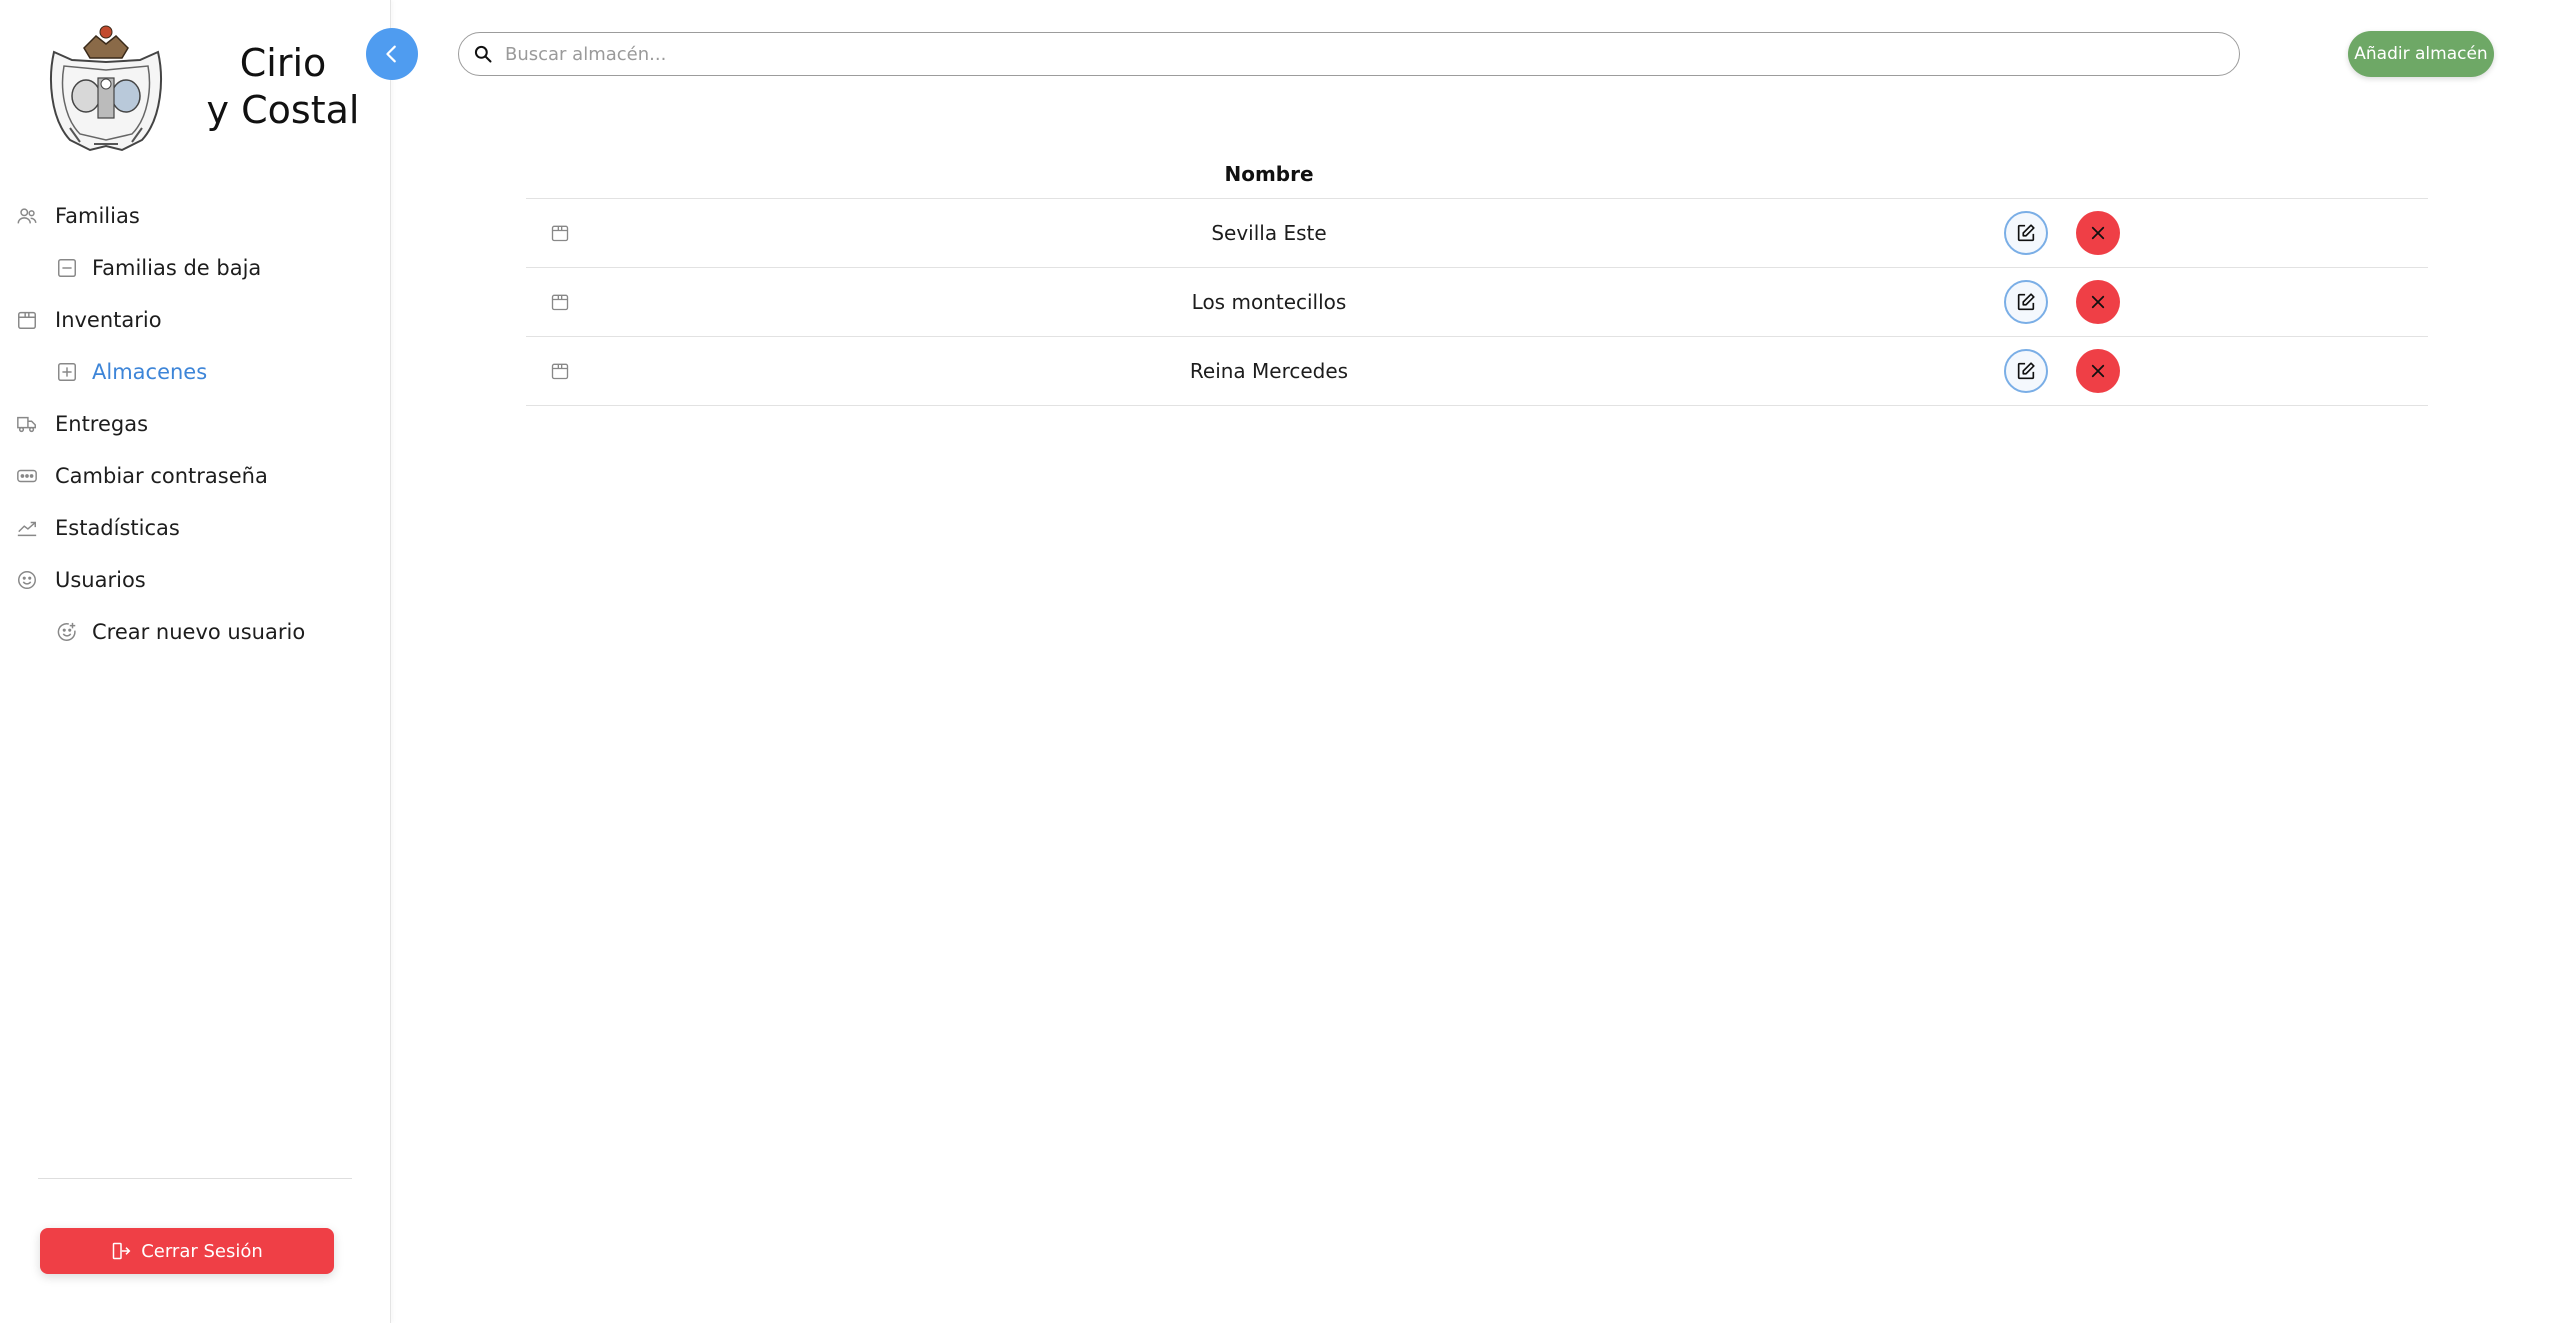 The image size is (2560, 1323). I want to click on search-input, so click(1365, 54).